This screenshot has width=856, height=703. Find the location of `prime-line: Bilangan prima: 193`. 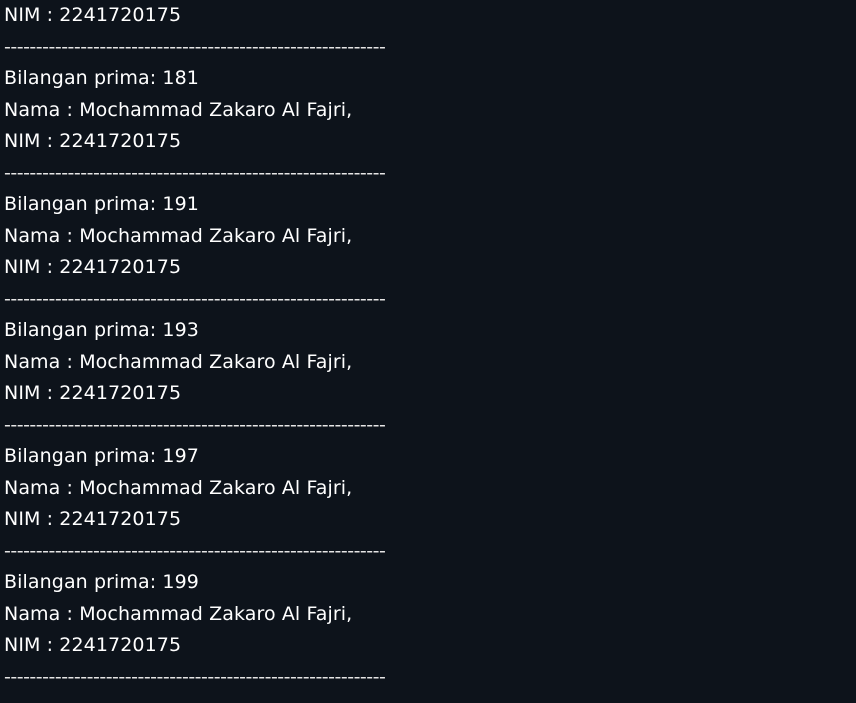

prime-line: Bilangan prima: 193 is located at coordinates (101, 330).